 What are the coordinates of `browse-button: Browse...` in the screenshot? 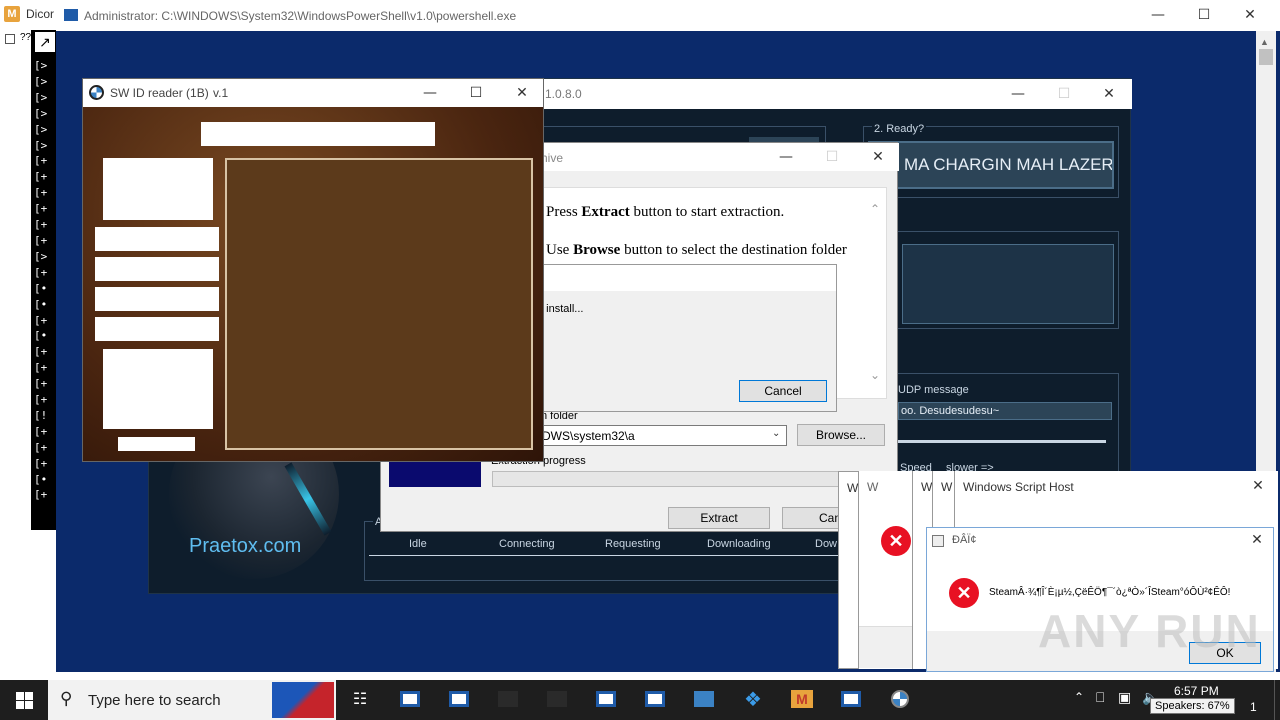 It's located at (841, 435).